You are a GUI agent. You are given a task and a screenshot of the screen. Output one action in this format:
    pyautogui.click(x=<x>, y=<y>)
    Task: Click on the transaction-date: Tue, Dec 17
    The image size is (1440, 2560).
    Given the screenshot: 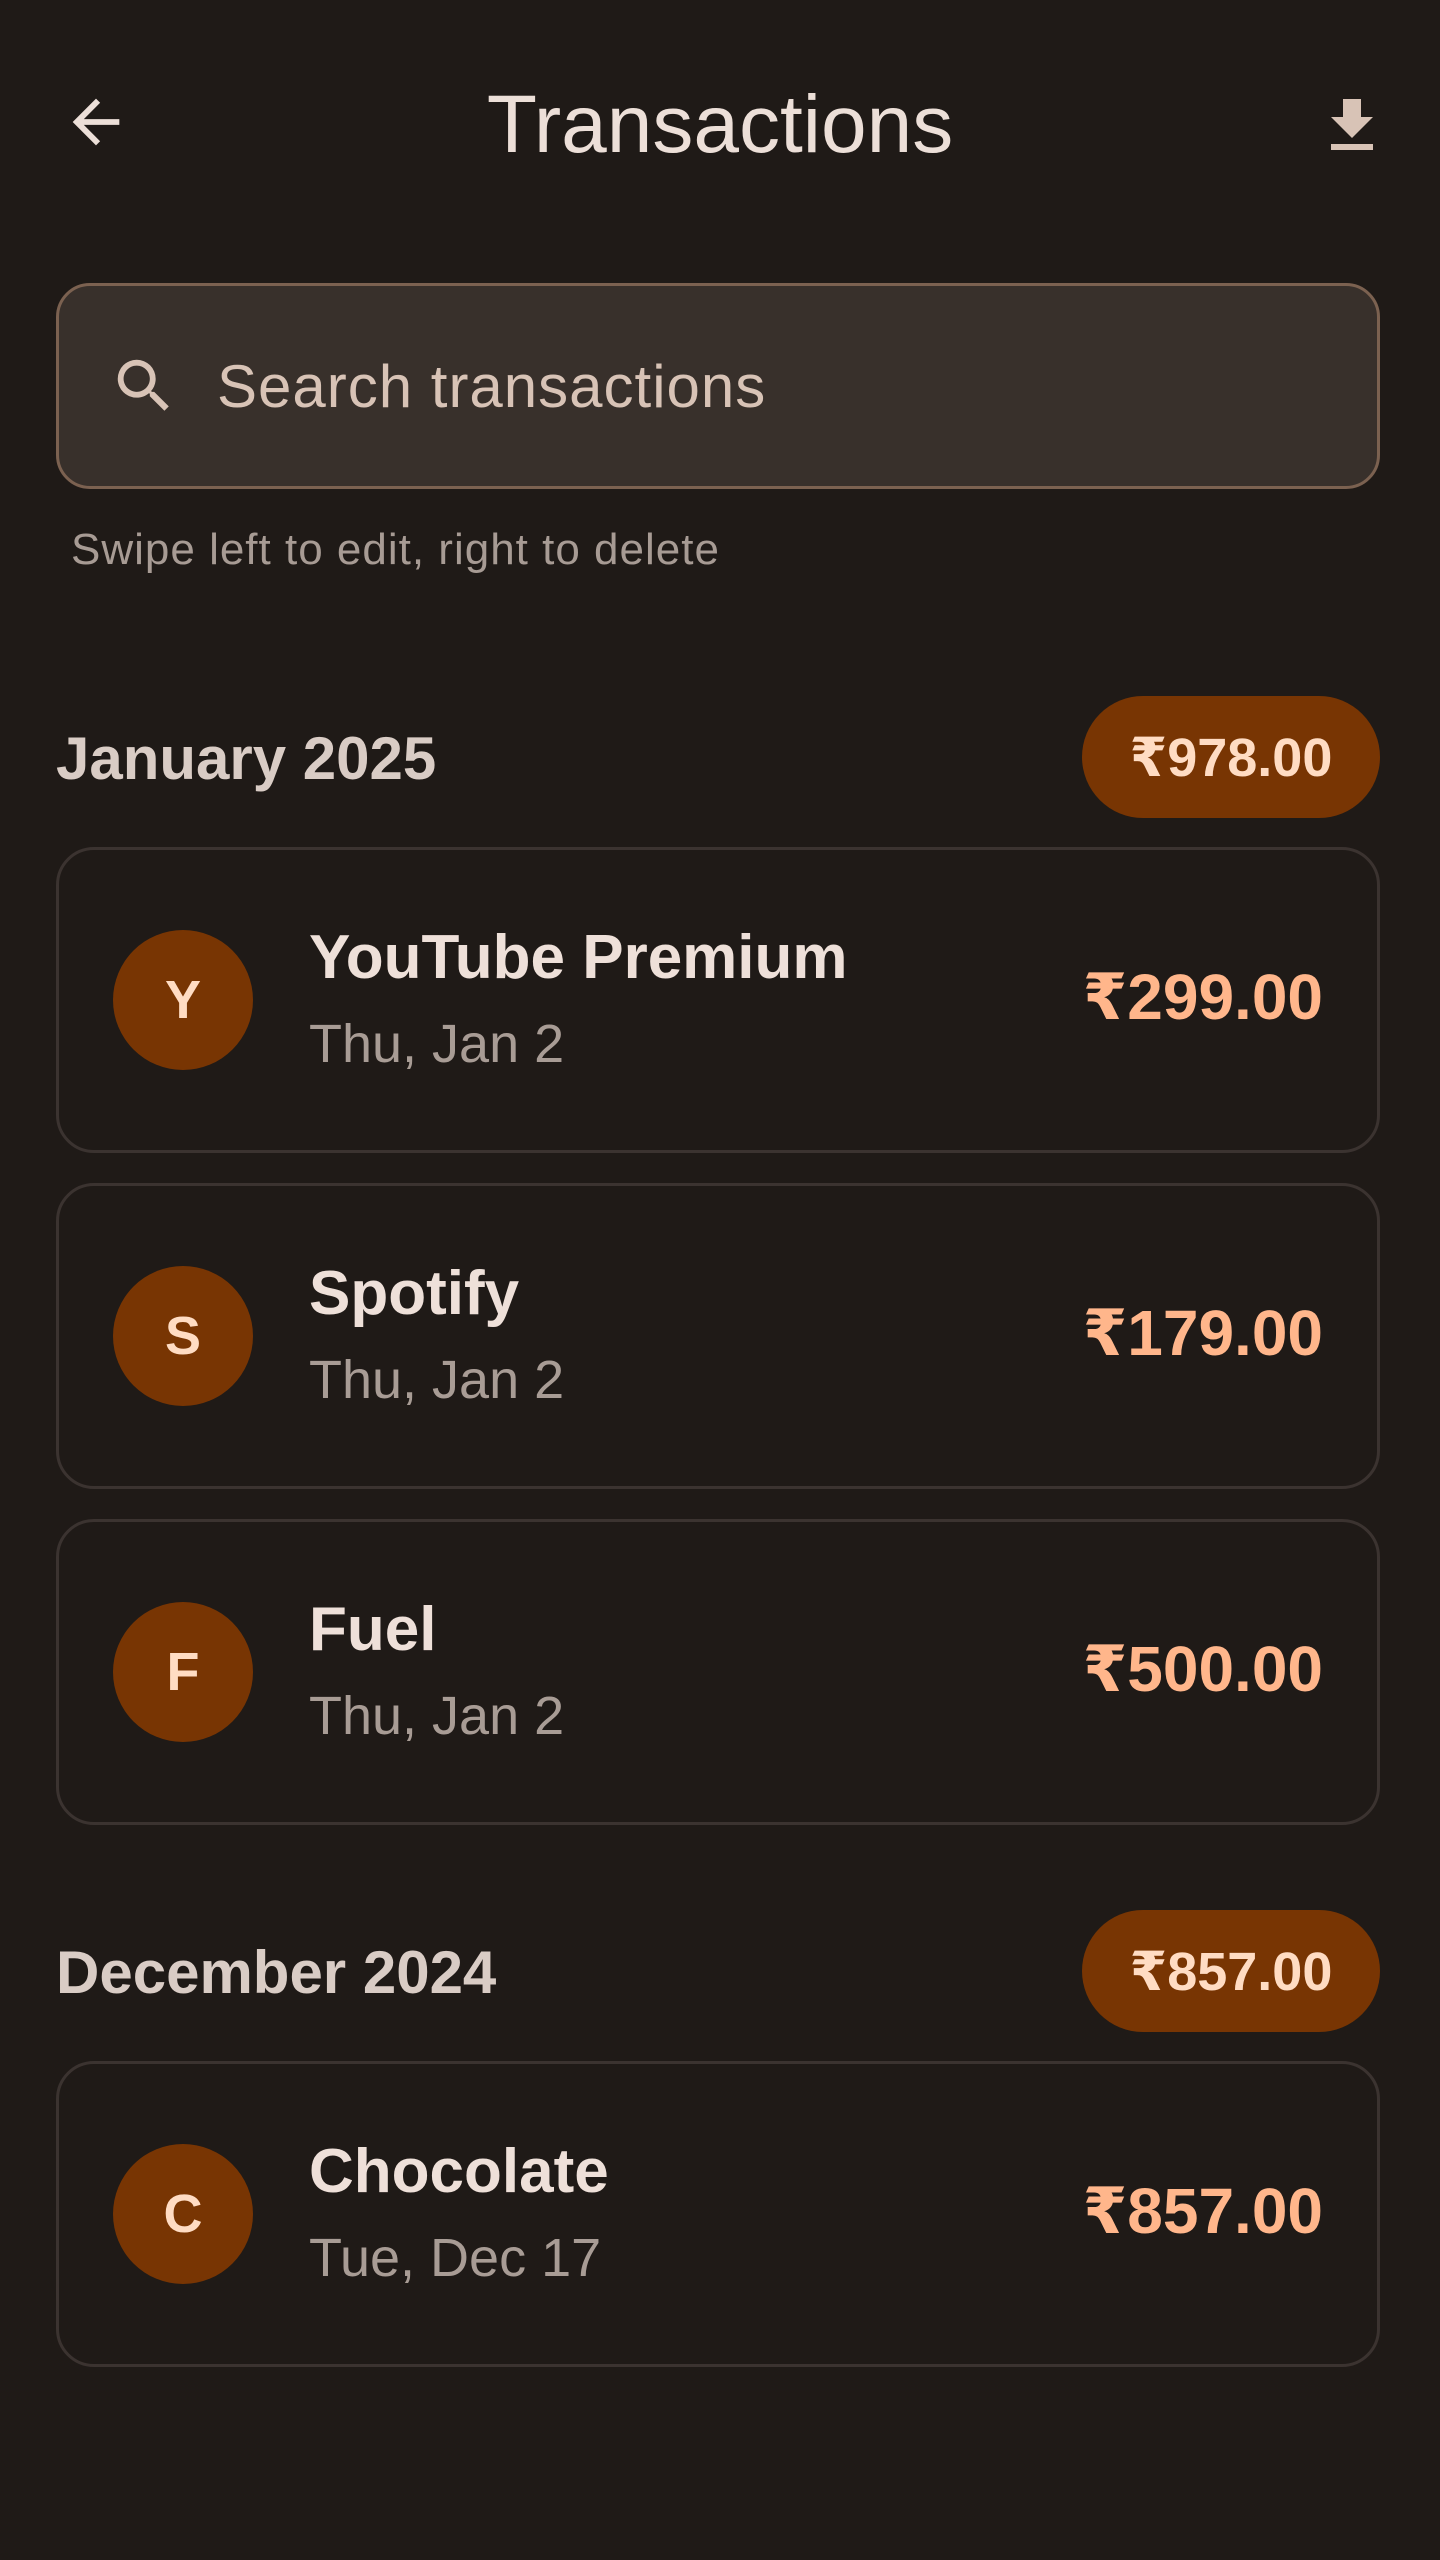 What is the action you would take?
    pyautogui.click(x=455, y=2258)
    